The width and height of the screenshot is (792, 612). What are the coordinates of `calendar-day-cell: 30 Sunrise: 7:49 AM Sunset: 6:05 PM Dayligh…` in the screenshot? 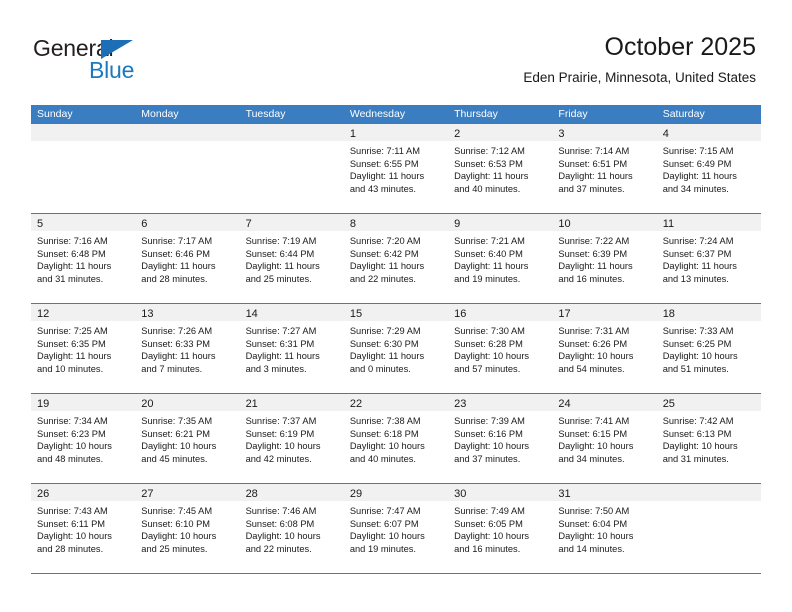 It's located at (500, 528).